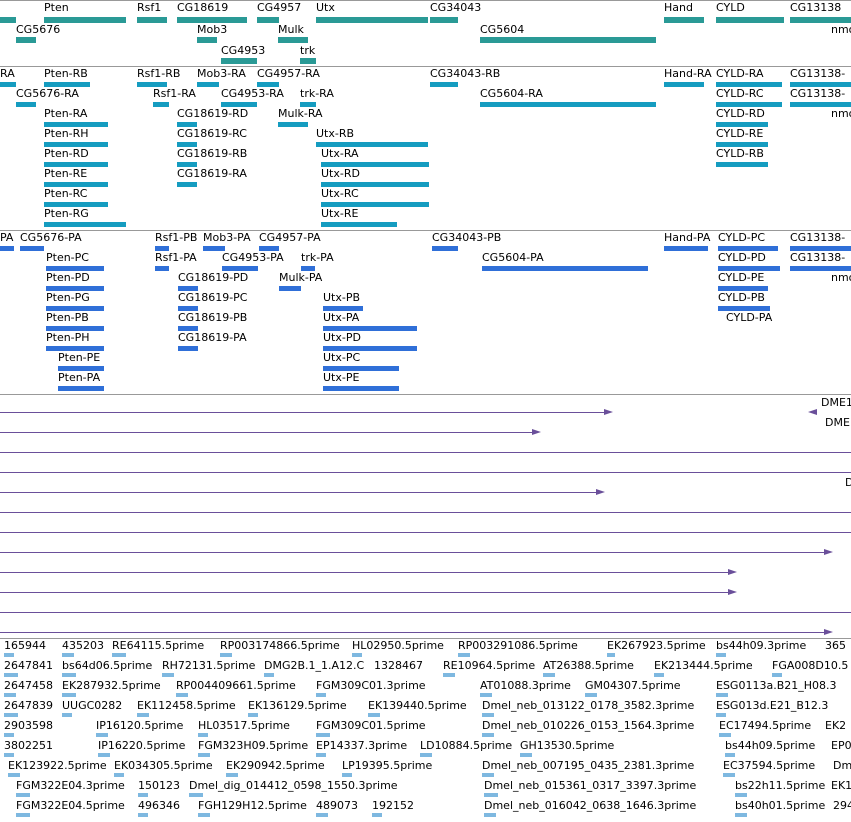 This screenshot has width=851, height=822. Describe the element at coordinates (236, 686) in the screenshot. I see `est-label: RP004409661.5prime` at that location.